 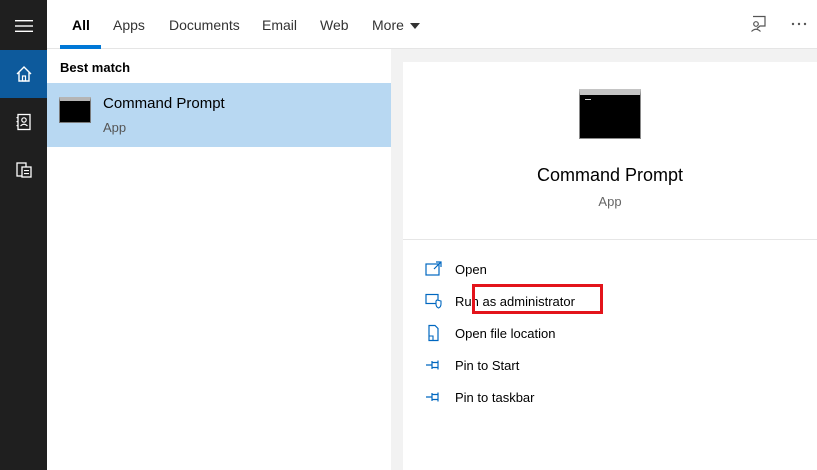 I want to click on hamburger-menu-button, so click(x=23, y=26).